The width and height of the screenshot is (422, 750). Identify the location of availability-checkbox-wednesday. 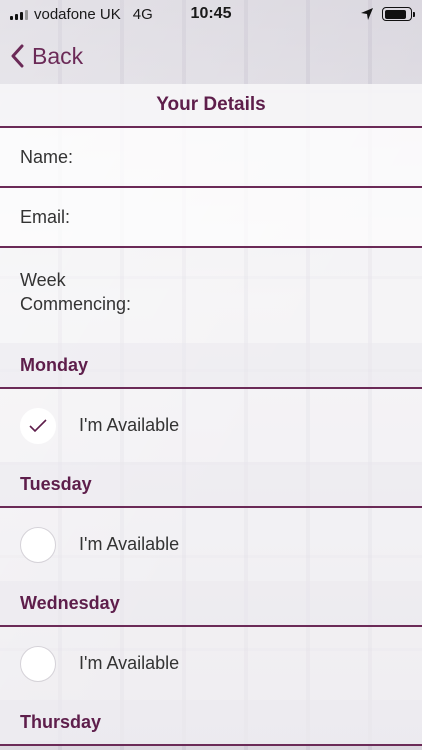
(38, 663).